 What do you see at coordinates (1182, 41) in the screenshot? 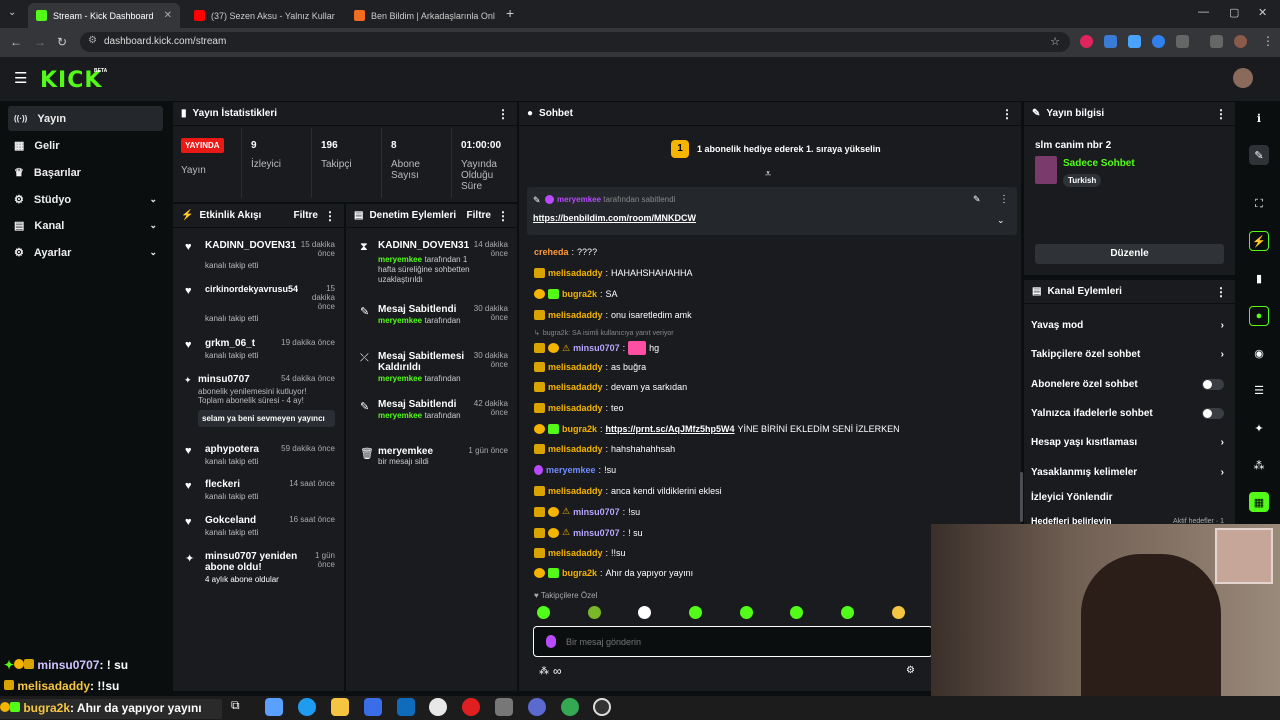
I see `extensions-puzzle-icon` at bounding box center [1182, 41].